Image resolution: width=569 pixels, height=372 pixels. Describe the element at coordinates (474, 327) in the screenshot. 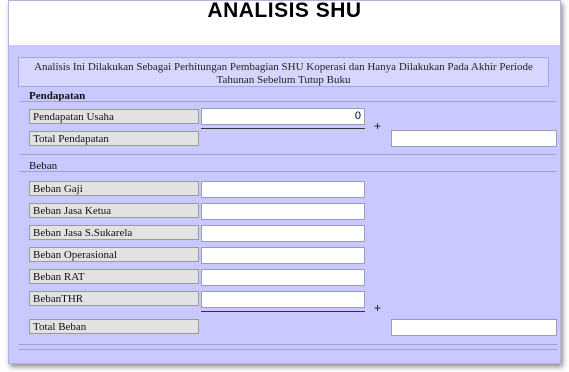

I see `total-beban-input` at that location.